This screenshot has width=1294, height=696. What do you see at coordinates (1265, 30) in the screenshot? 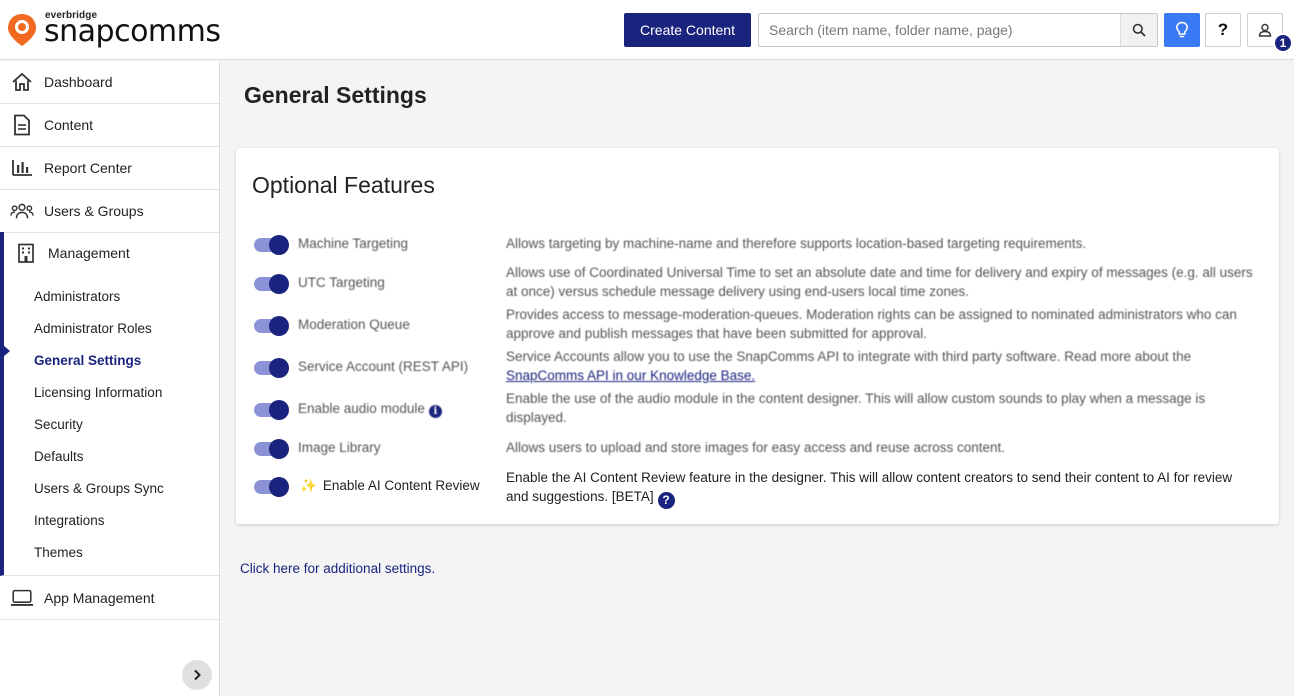
I see `user-icon` at bounding box center [1265, 30].